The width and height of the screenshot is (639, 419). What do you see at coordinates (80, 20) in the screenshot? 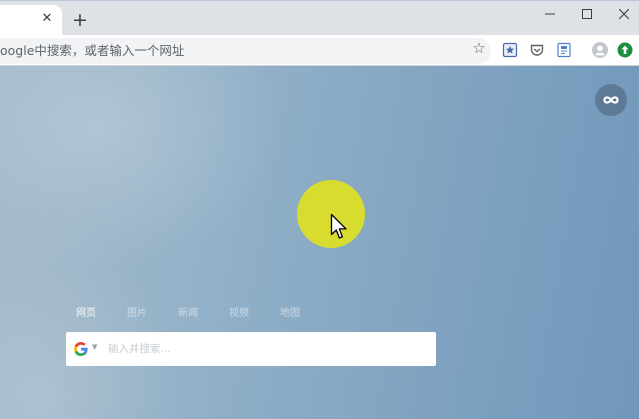
I see `plus-icon: +` at bounding box center [80, 20].